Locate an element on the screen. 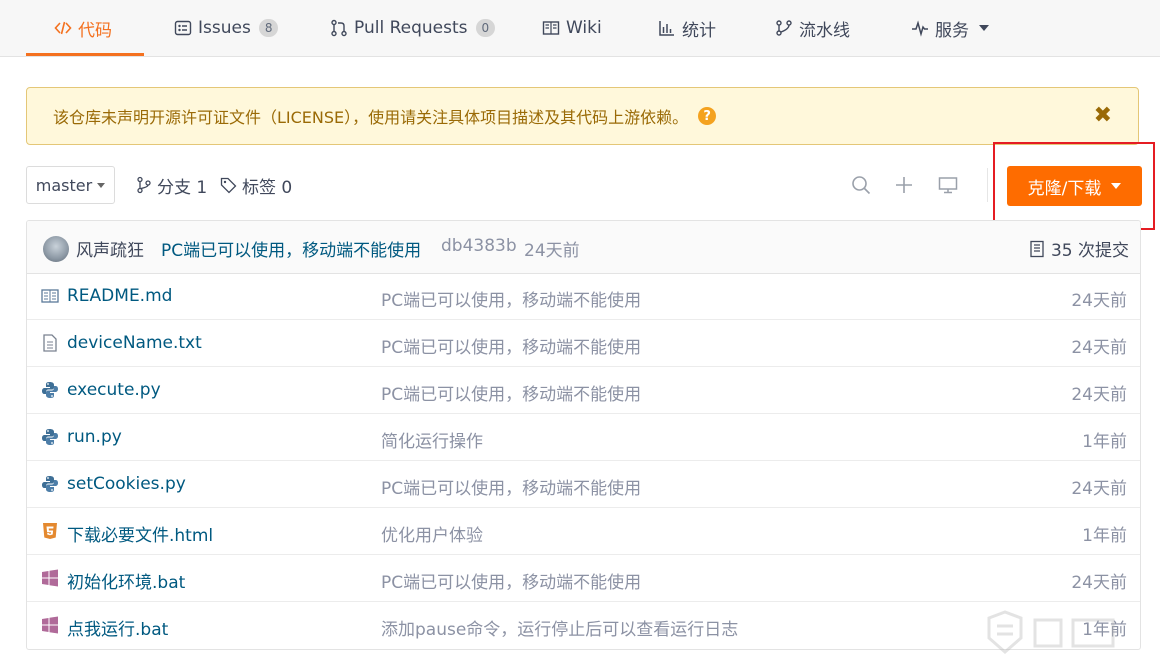 This screenshot has width=1160, height=670. table-row: deviceName.txt PC端已可以使用，移动端不能使用 24天前 is located at coordinates (583, 343).